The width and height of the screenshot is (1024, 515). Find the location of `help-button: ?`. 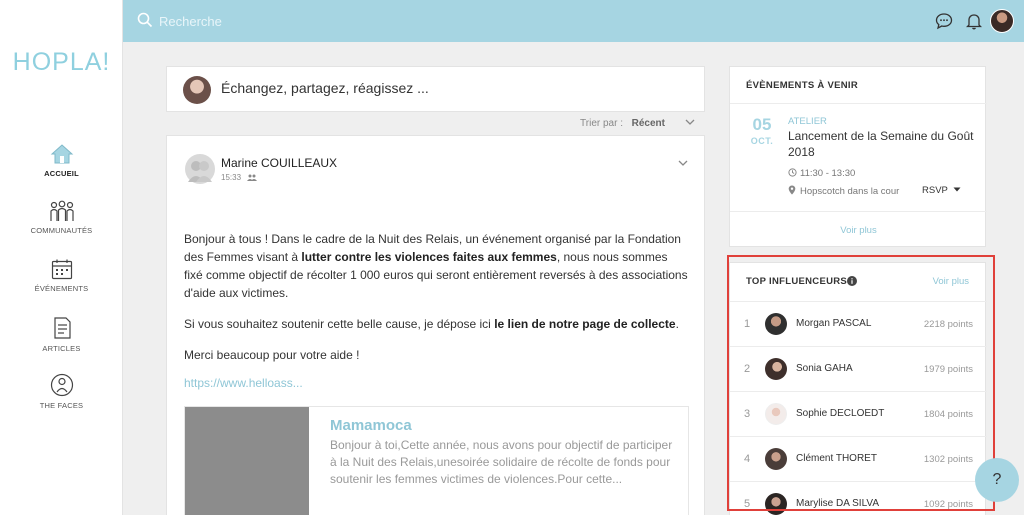

help-button: ? is located at coordinates (997, 480).